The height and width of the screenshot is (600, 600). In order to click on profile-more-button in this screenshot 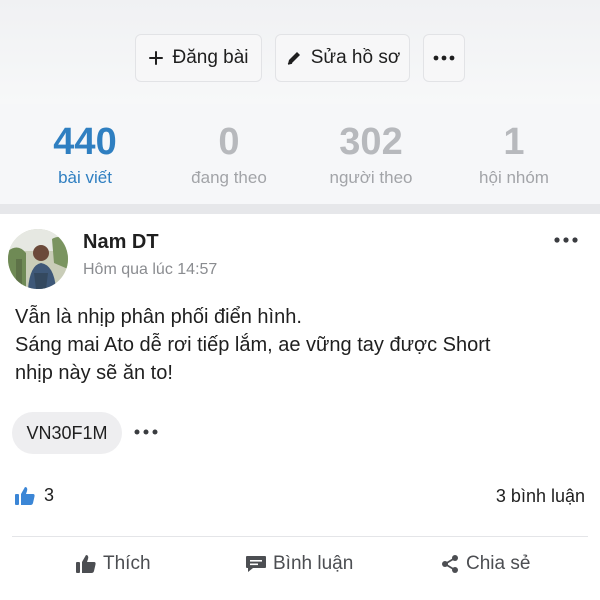, I will do `click(444, 58)`.